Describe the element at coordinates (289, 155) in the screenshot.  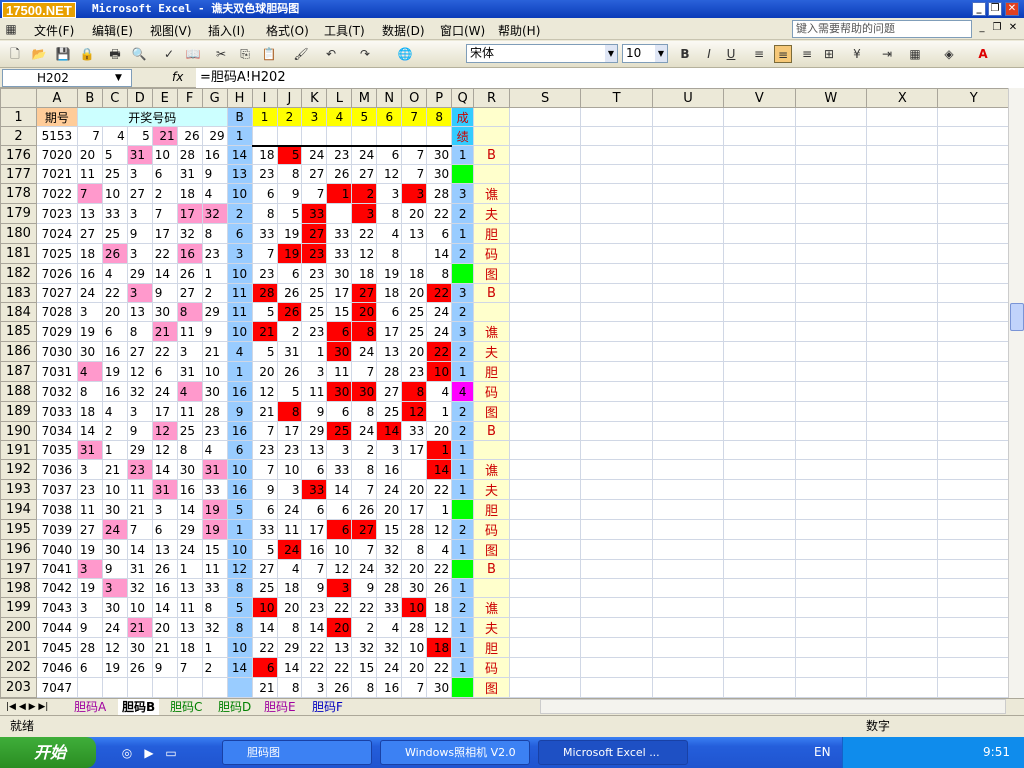
I see `cell: 5` at that location.